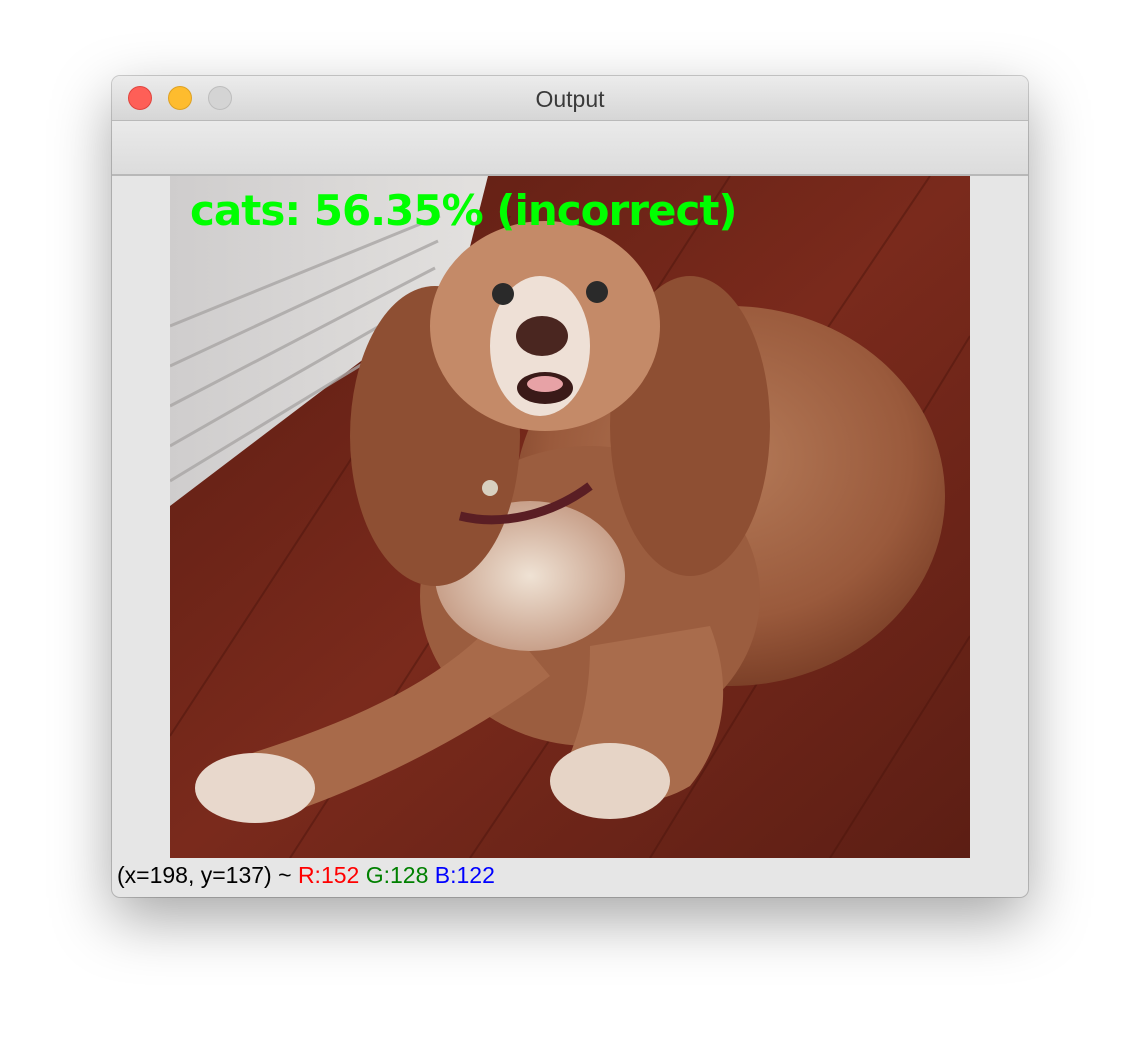  Describe the element at coordinates (204, 875) in the screenshot. I see `cursor-coordinates: (x=198, y=137) ~` at that location.